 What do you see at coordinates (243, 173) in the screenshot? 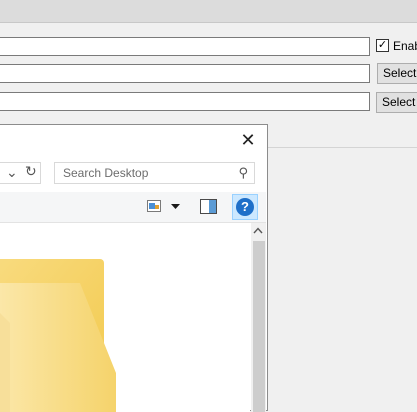
I see `search-icon: ⚲` at bounding box center [243, 173].